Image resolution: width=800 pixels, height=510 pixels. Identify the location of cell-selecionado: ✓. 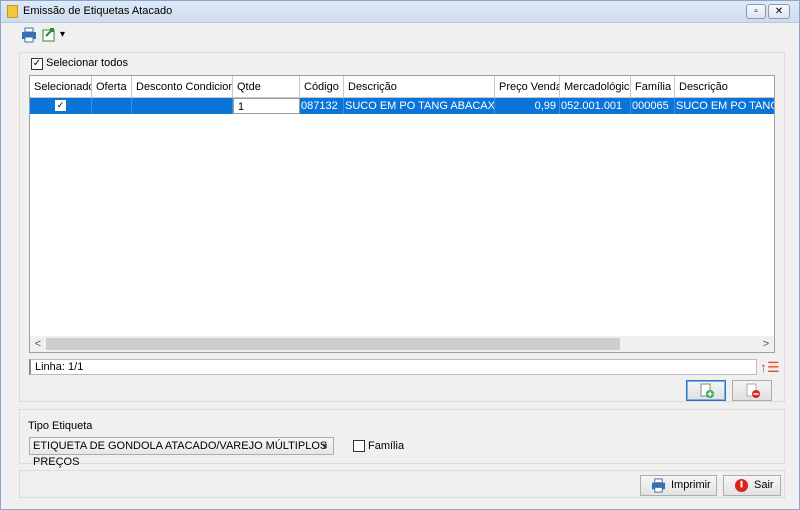
(61, 106).